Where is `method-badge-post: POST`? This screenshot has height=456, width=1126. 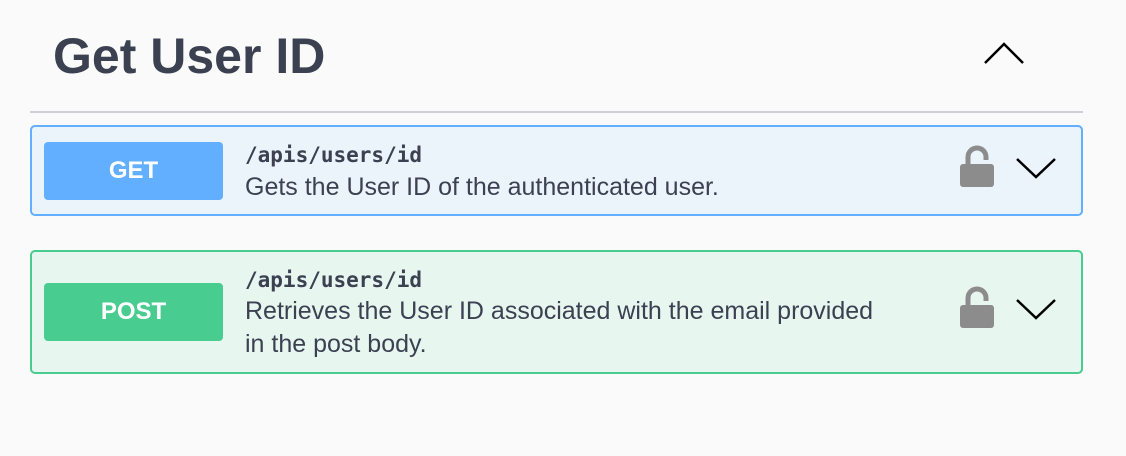
method-badge-post: POST is located at coordinates (133, 312).